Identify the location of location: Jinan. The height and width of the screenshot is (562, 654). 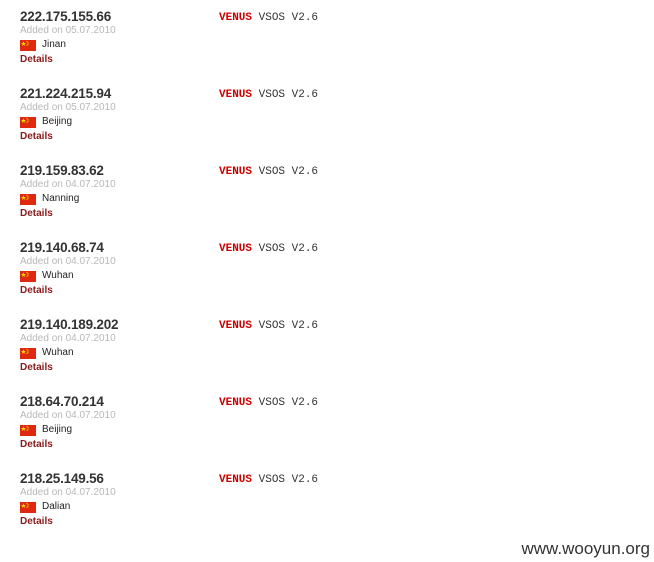
(43, 45).